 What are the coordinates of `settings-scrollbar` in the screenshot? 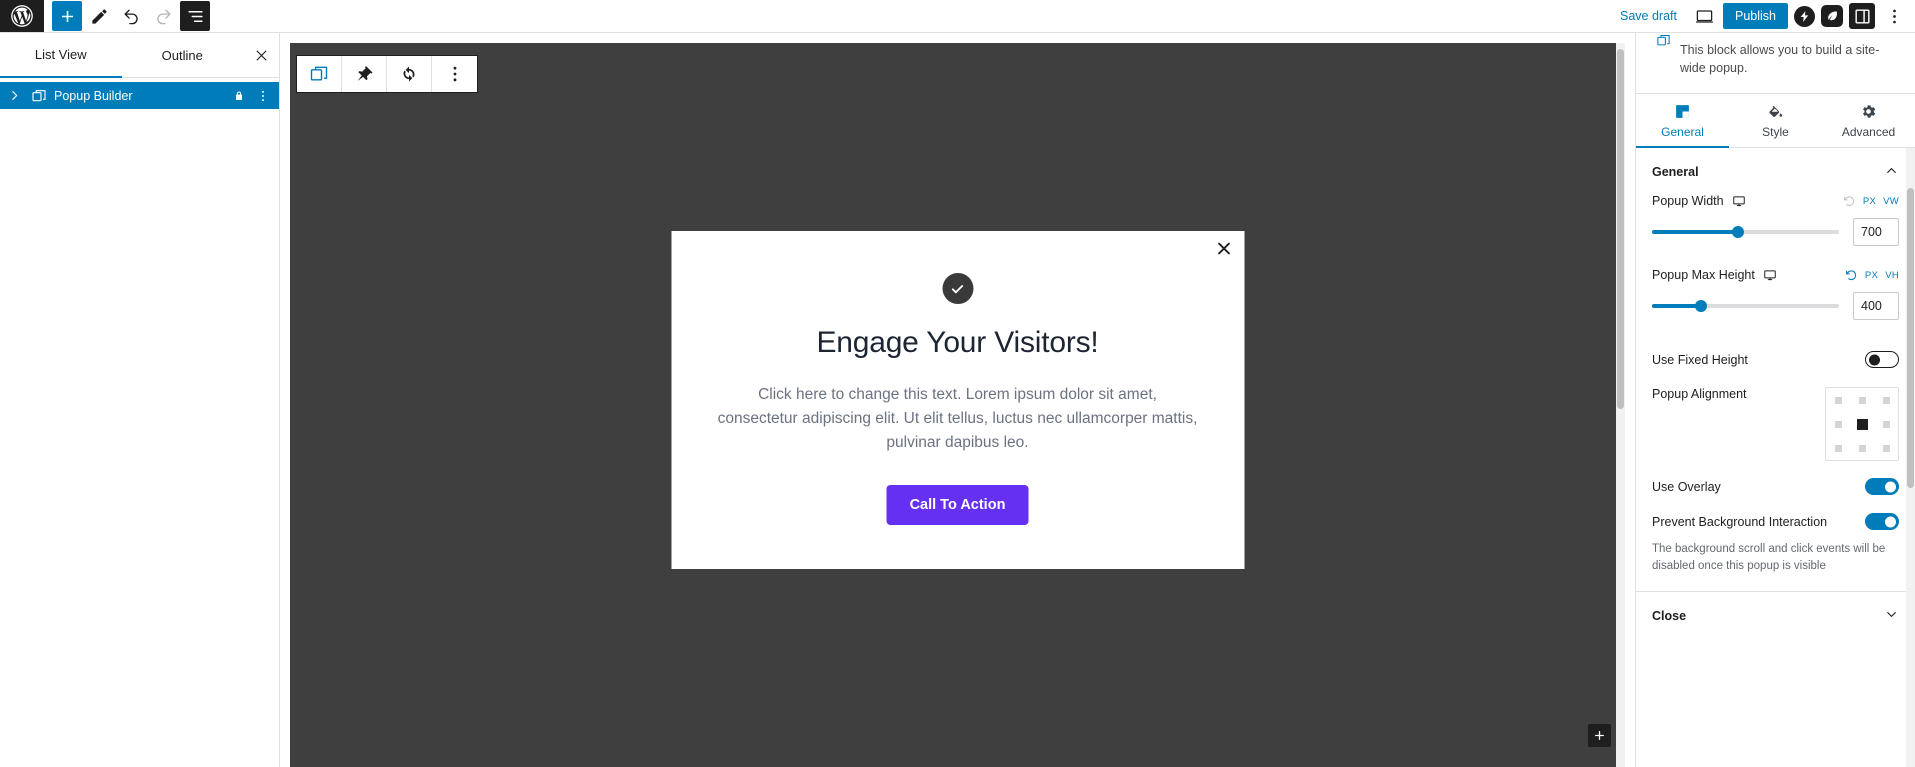 It's located at (1910, 457).